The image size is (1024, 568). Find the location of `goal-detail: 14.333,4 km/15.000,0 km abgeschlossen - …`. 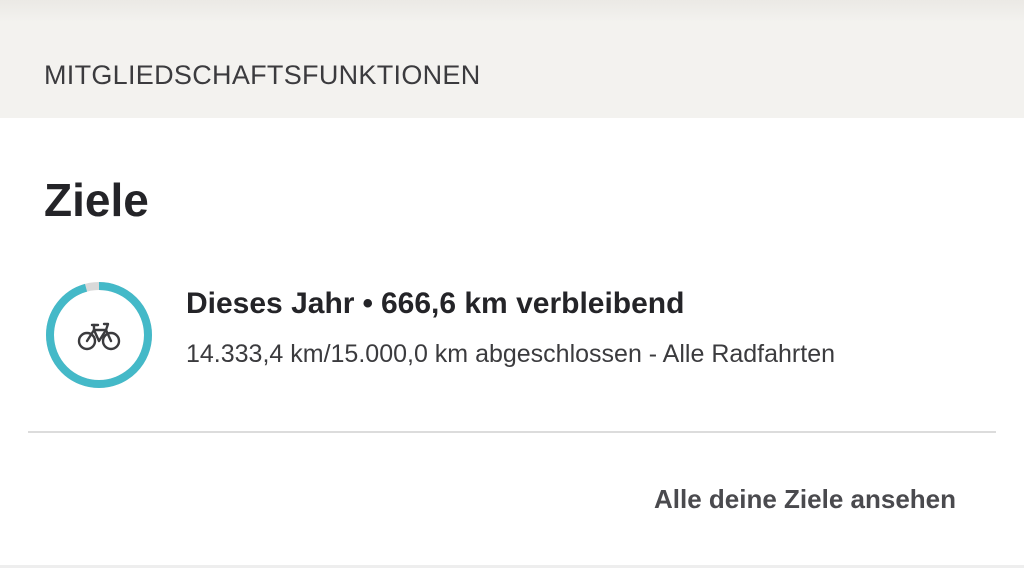

goal-detail: 14.333,4 km/15.000,0 km abgeschlossen - … is located at coordinates (511, 354).